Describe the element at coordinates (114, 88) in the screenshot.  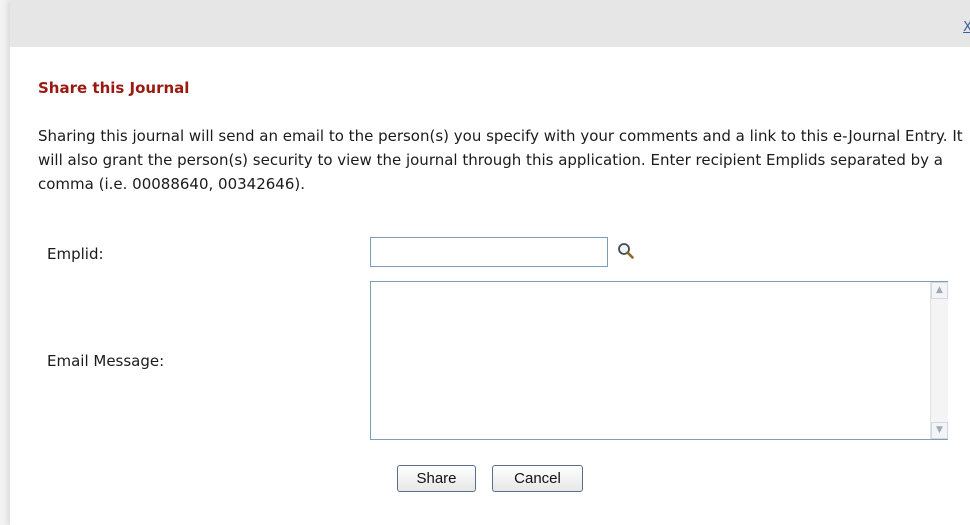
I see `dialog-heading: Share this Journal` at that location.